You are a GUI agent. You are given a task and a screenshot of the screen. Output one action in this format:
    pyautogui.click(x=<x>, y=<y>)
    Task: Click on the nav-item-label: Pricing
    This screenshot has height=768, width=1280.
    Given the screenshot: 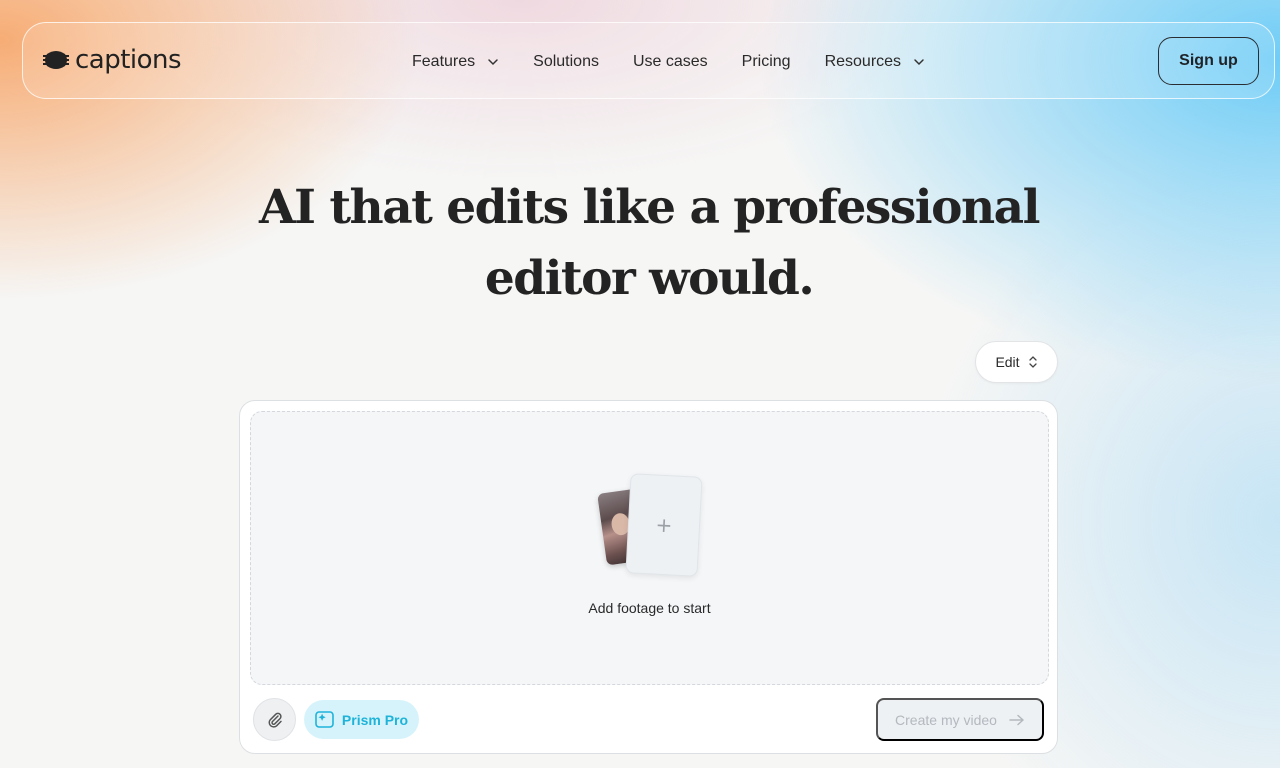 What is the action you would take?
    pyautogui.click(x=766, y=61)
    